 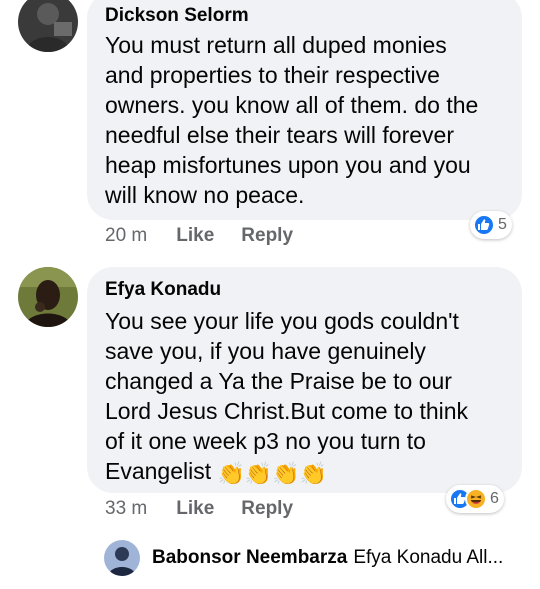 I want to click on comment-actions: 33 m Like Reply, so click(x=199, y=509).